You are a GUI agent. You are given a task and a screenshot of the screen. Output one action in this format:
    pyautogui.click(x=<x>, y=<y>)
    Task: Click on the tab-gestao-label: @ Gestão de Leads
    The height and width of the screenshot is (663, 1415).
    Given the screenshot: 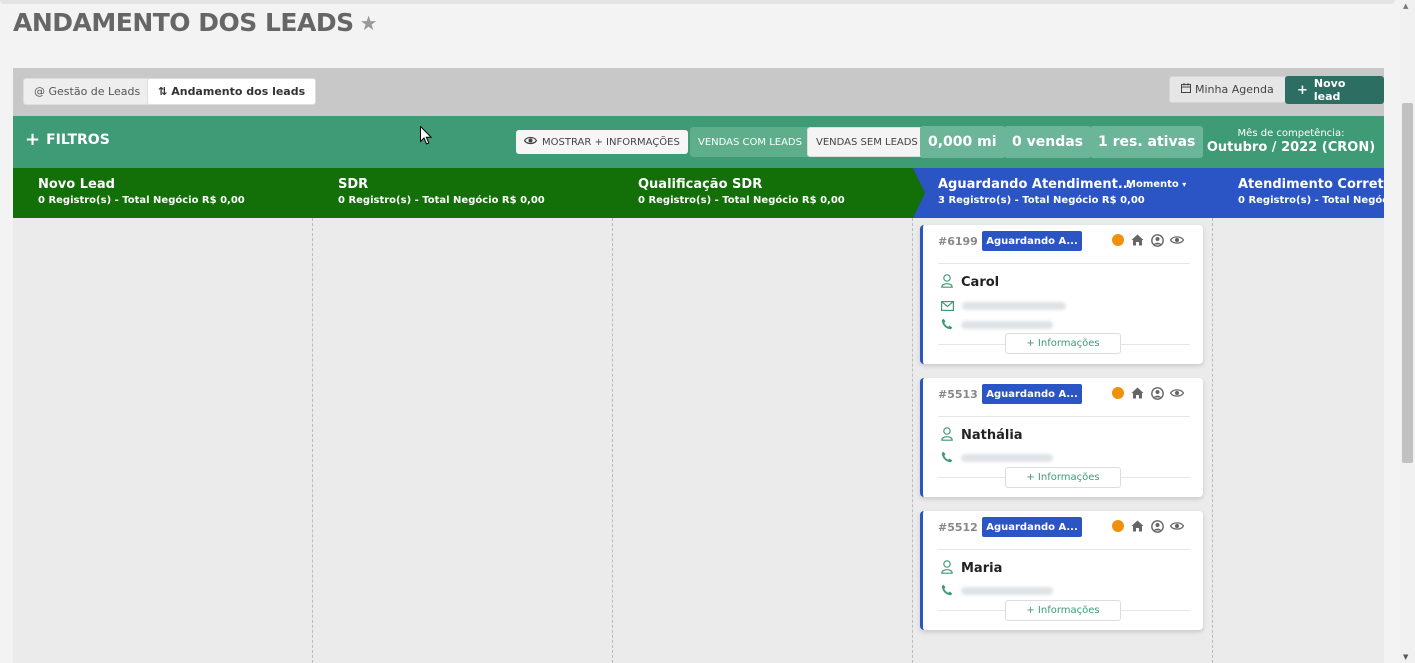 What is the action you would take?
    pyautogui.click(x=87, y=91)
    